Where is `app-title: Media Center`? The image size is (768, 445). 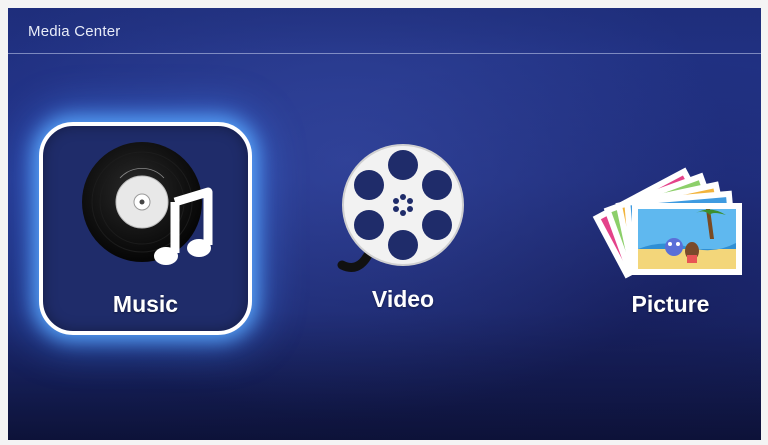 app-title: Media Center is located at coordinates (74, 31).